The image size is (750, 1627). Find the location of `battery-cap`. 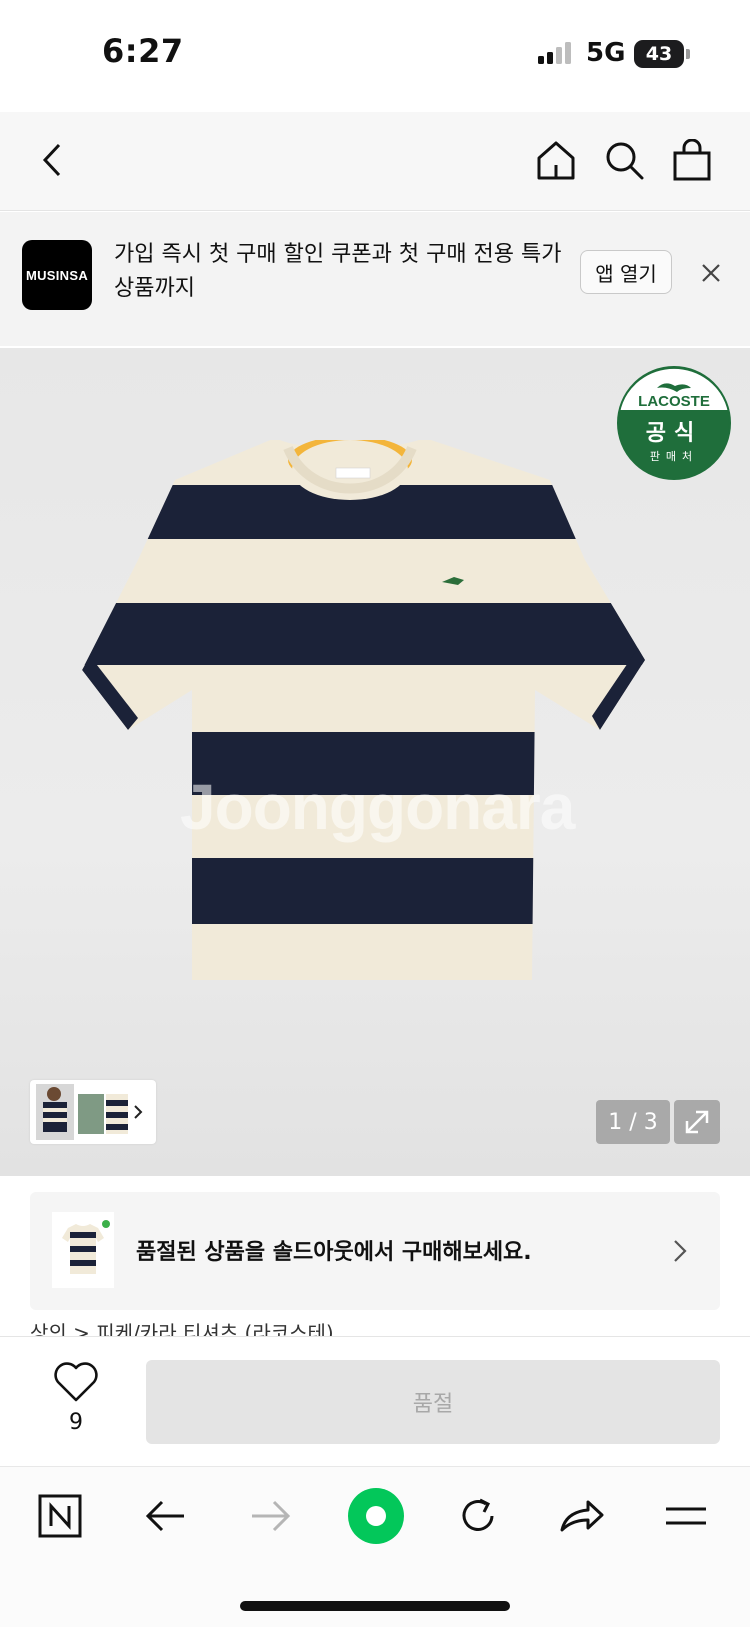

battery-cap is located at coordinates (688, 54).